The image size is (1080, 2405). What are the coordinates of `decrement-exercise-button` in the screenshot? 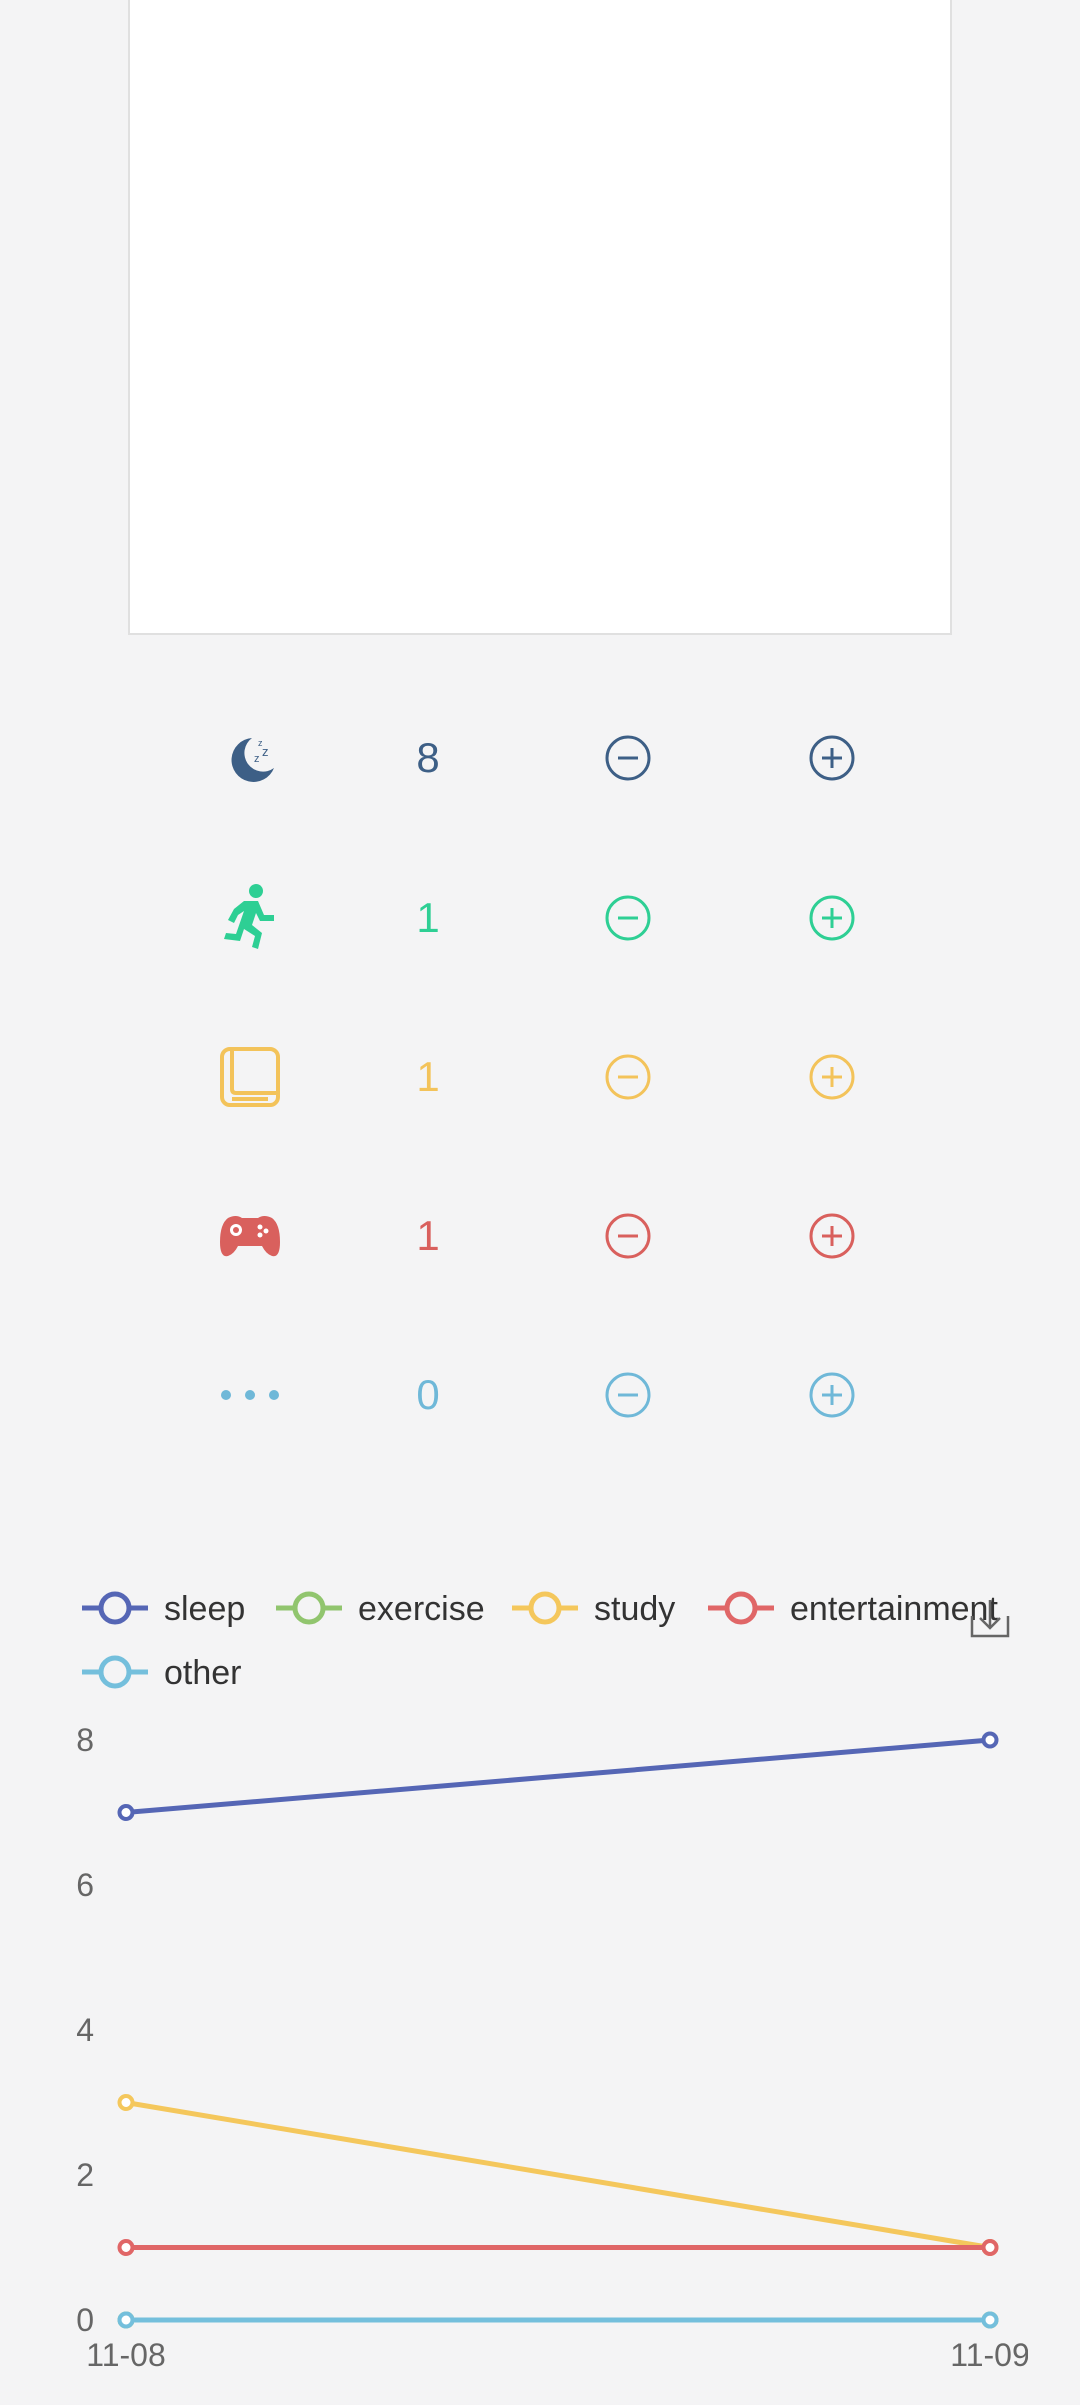 It's located at (628, 918).